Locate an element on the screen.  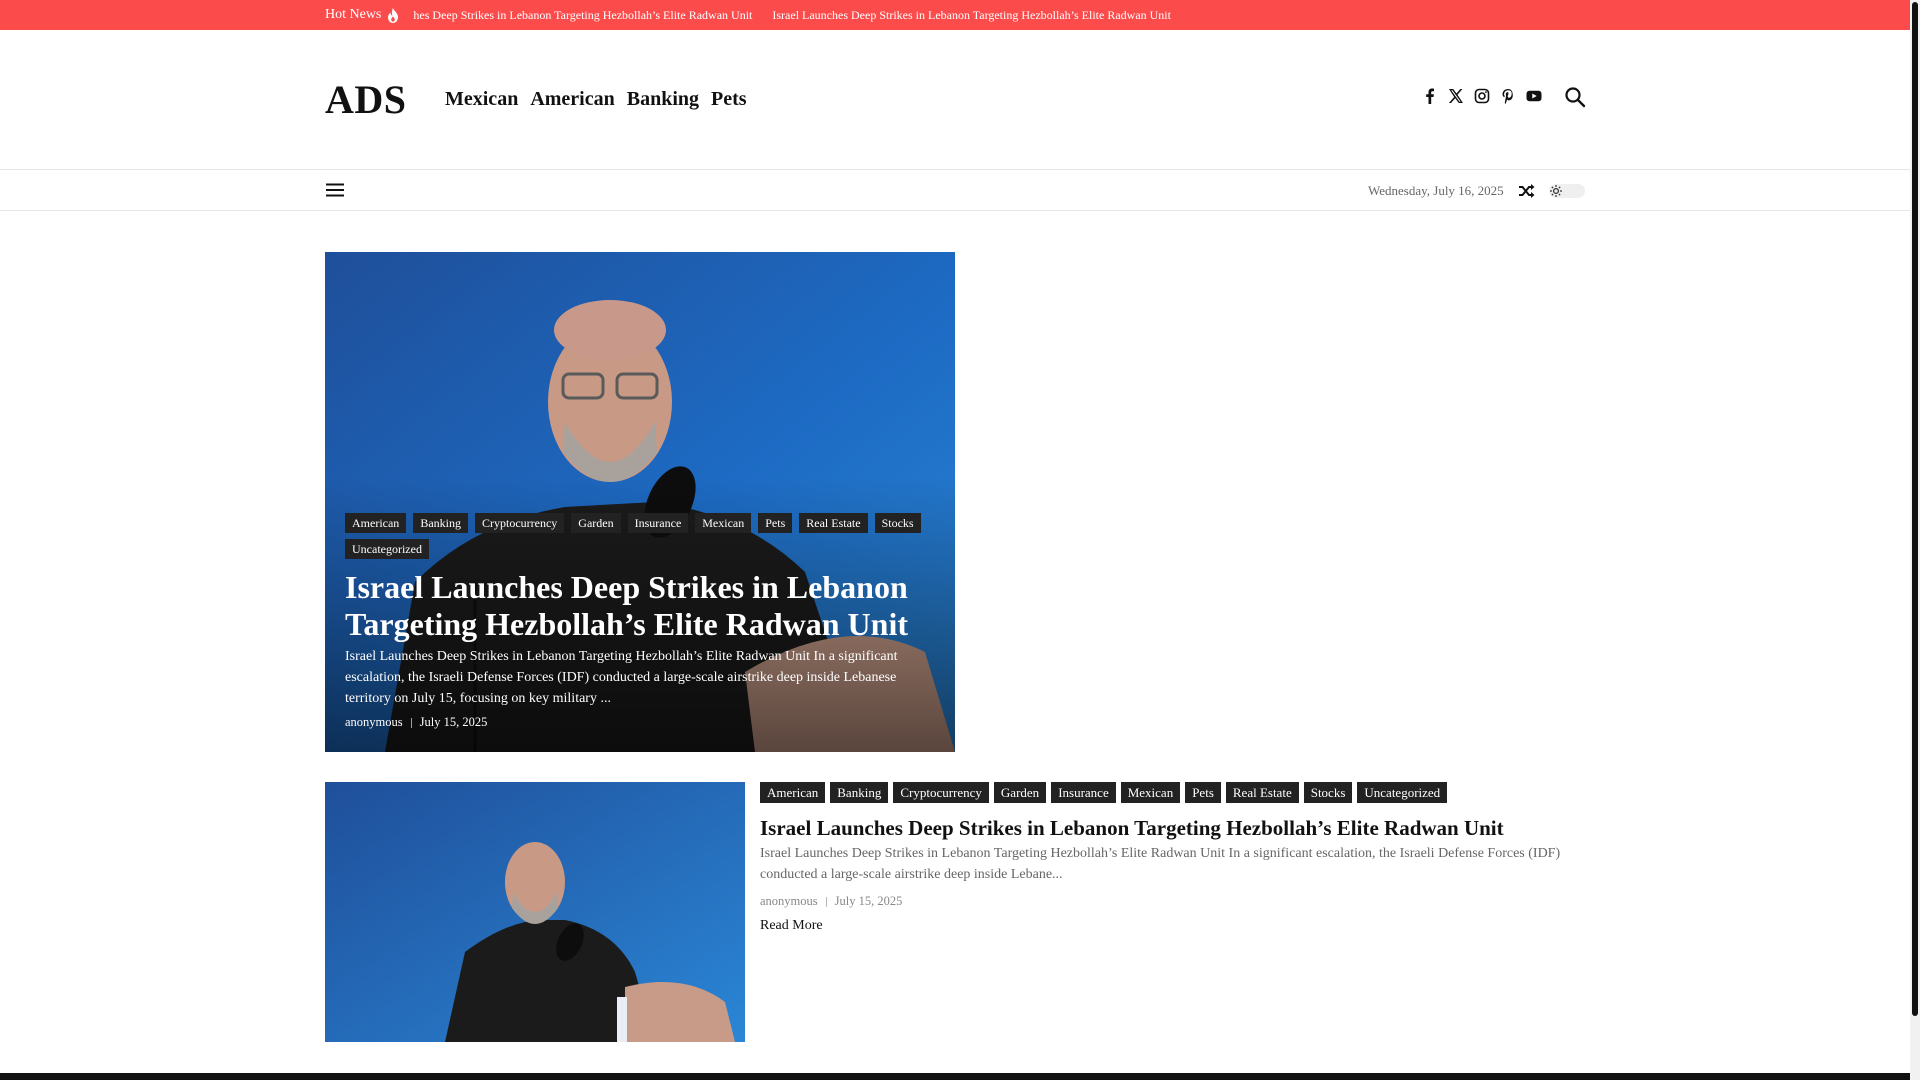
hot-news-label-wrap: Hot News is located at coordinates (362, 15).